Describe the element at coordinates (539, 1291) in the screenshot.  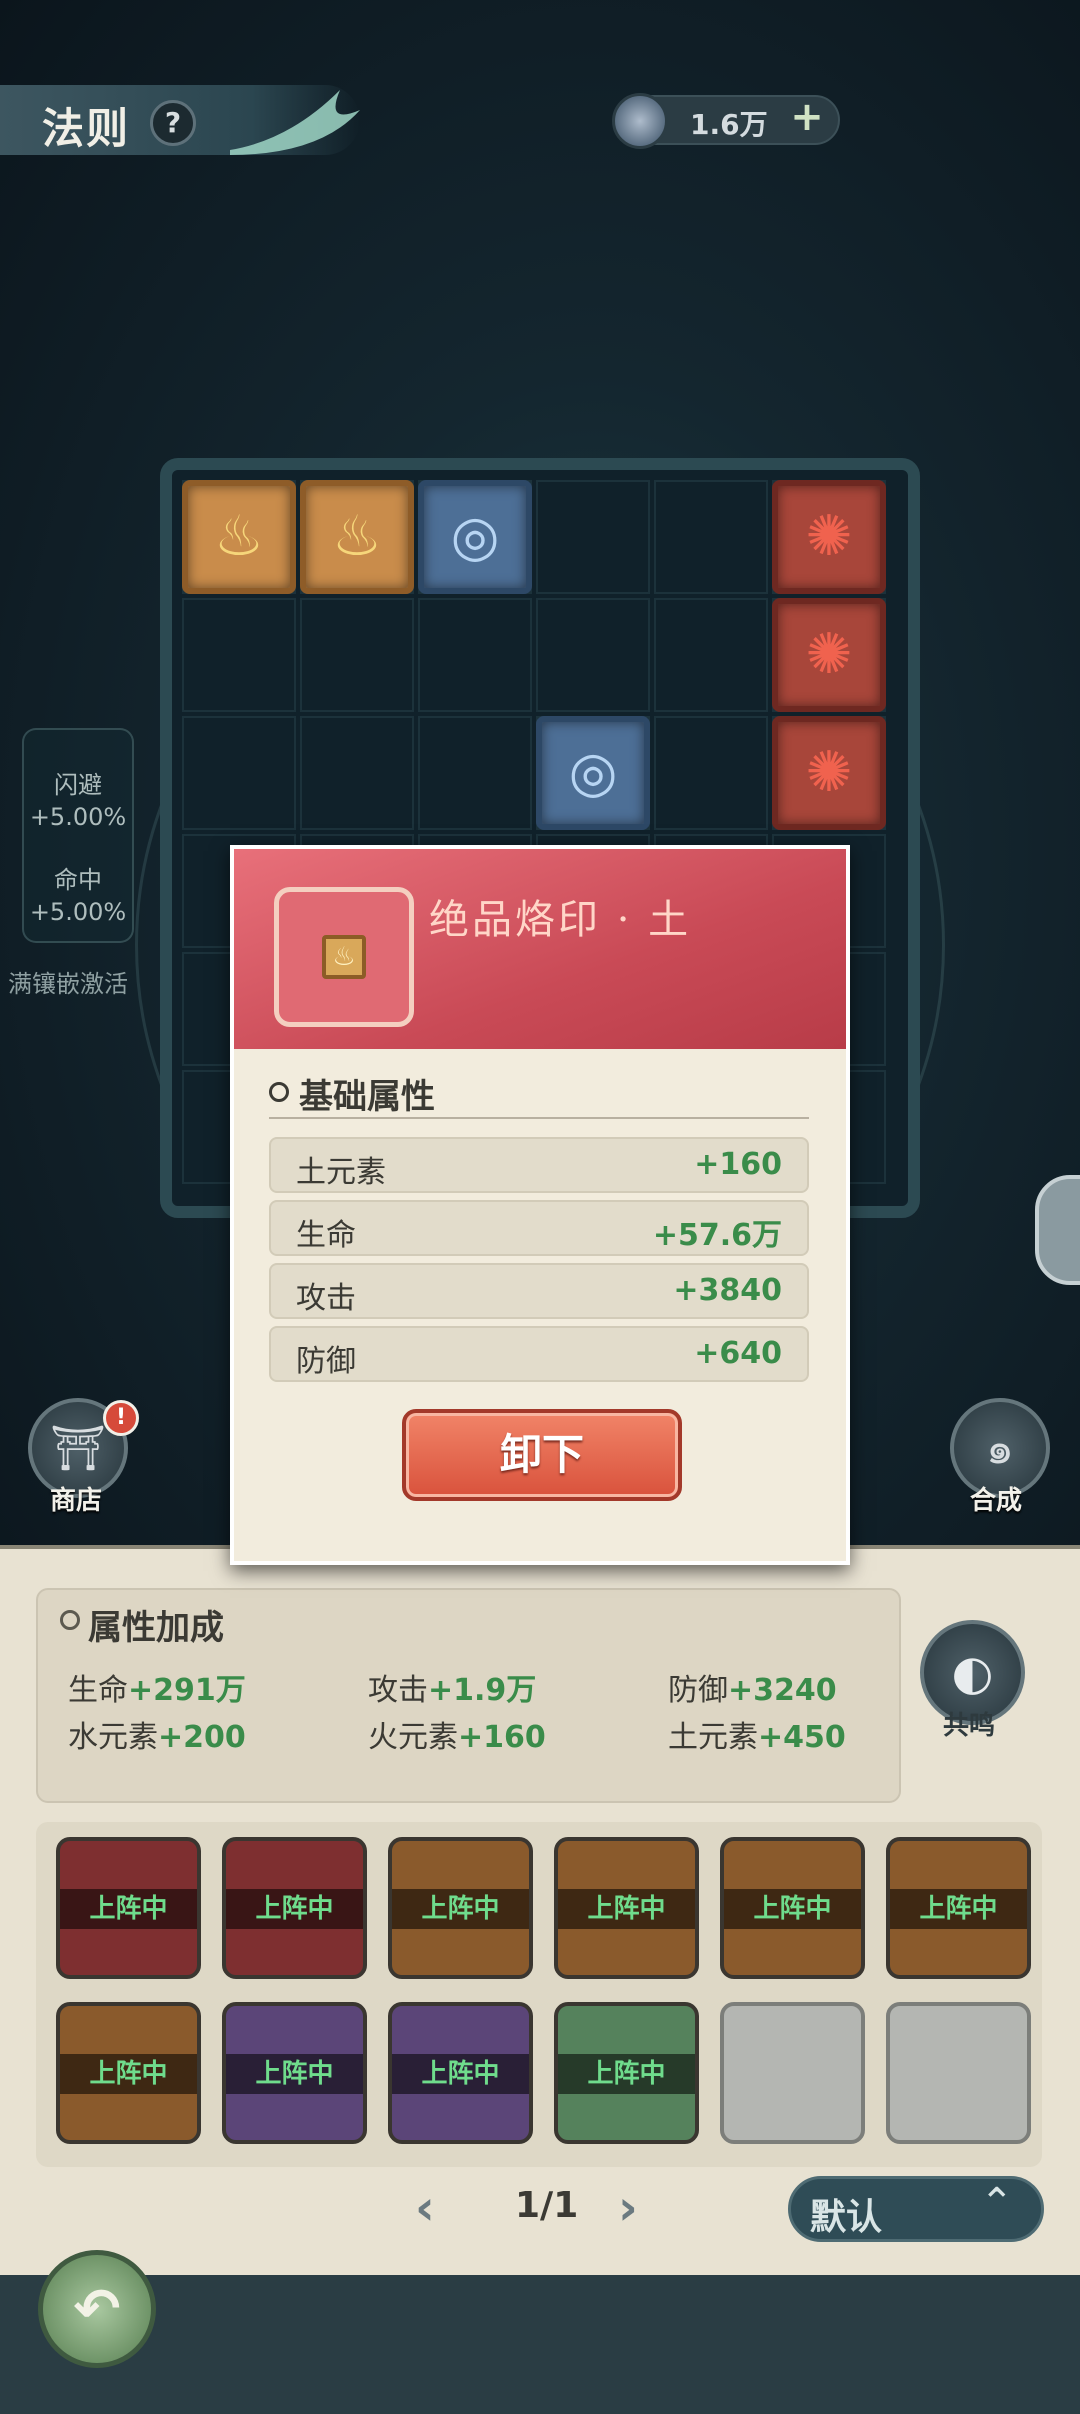
I see `stat-row: 攻击 +3840` at that location.